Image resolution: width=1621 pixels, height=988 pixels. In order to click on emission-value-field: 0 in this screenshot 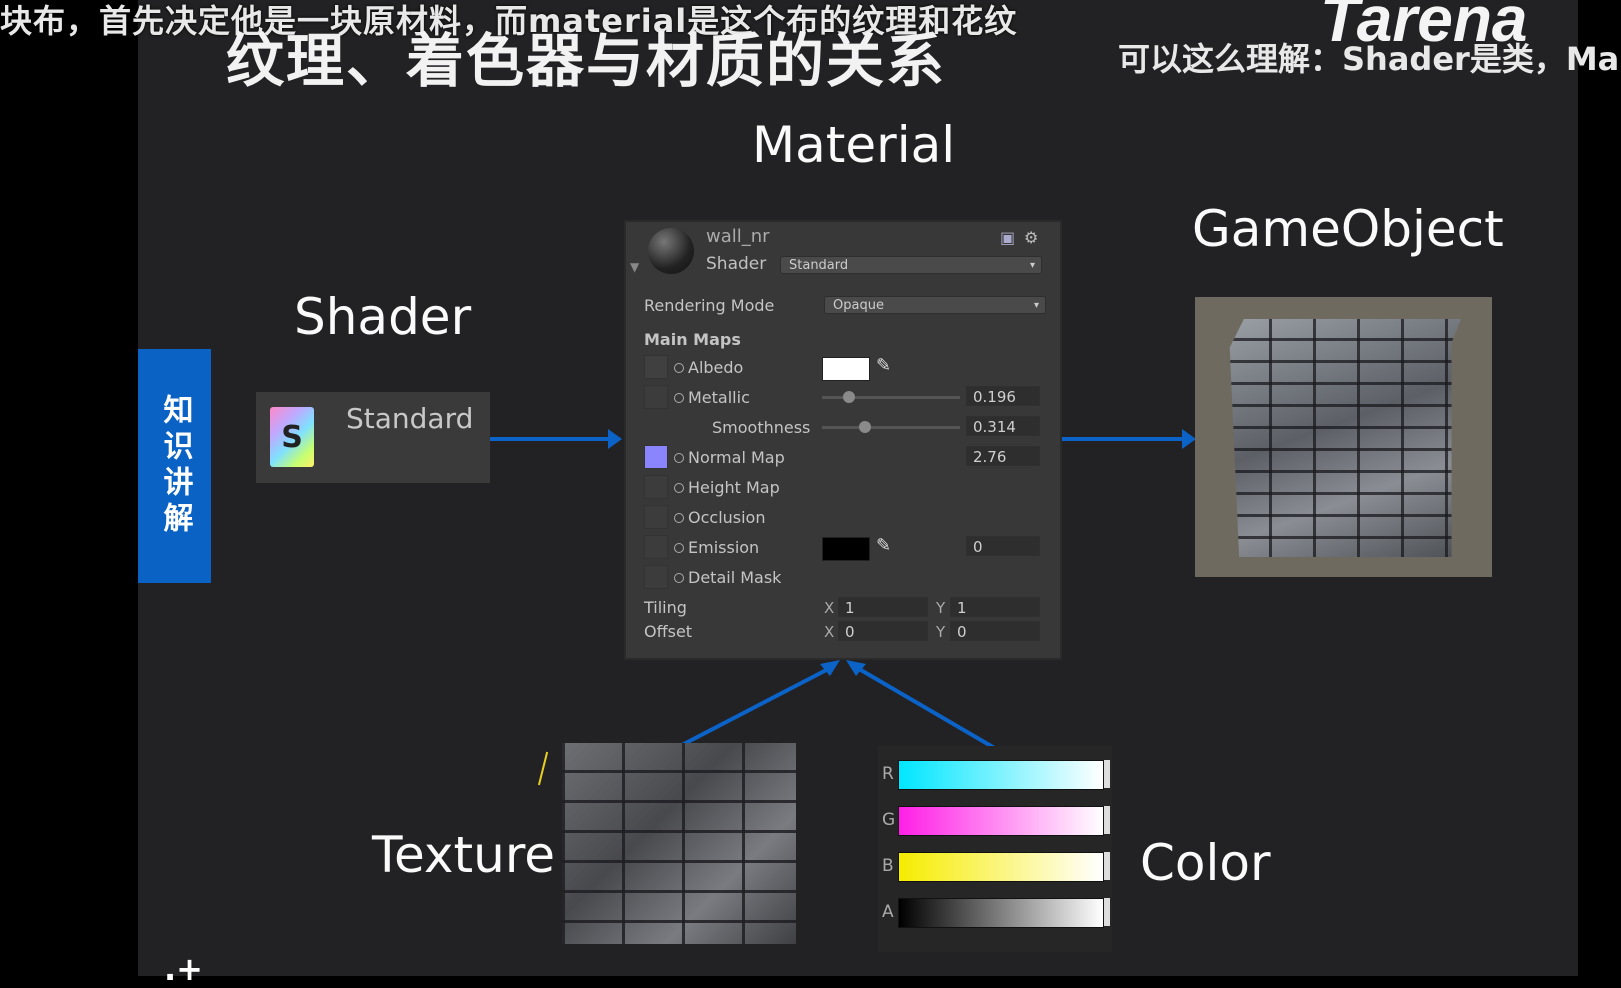, I will do `click(1003, 546)`.